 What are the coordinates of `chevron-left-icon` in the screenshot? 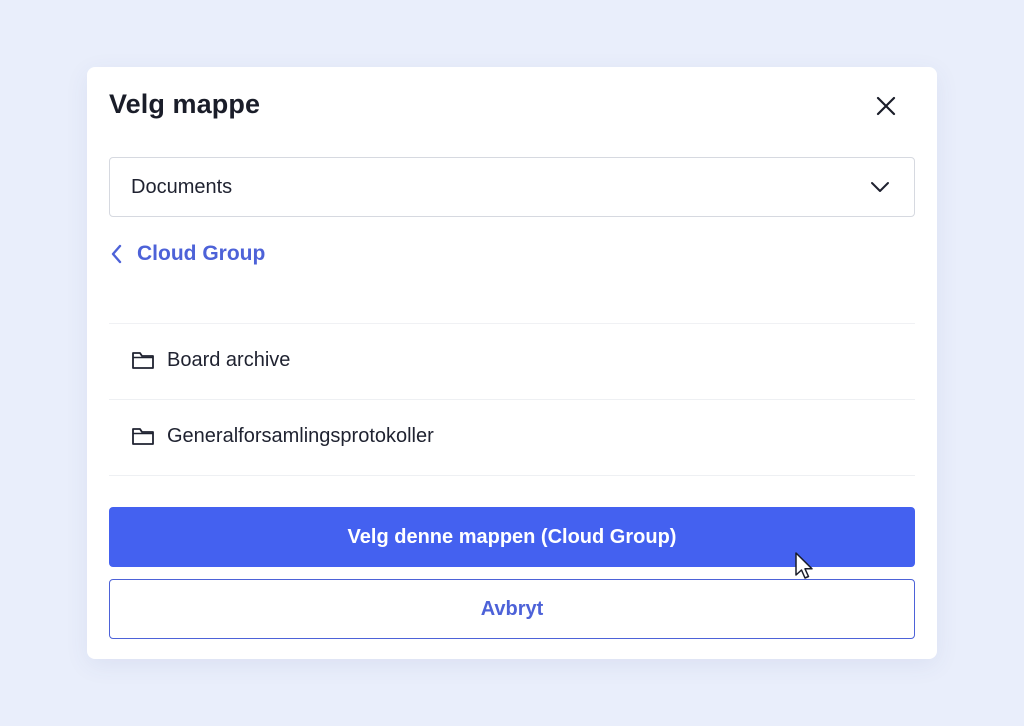 It's located at (116, 254).